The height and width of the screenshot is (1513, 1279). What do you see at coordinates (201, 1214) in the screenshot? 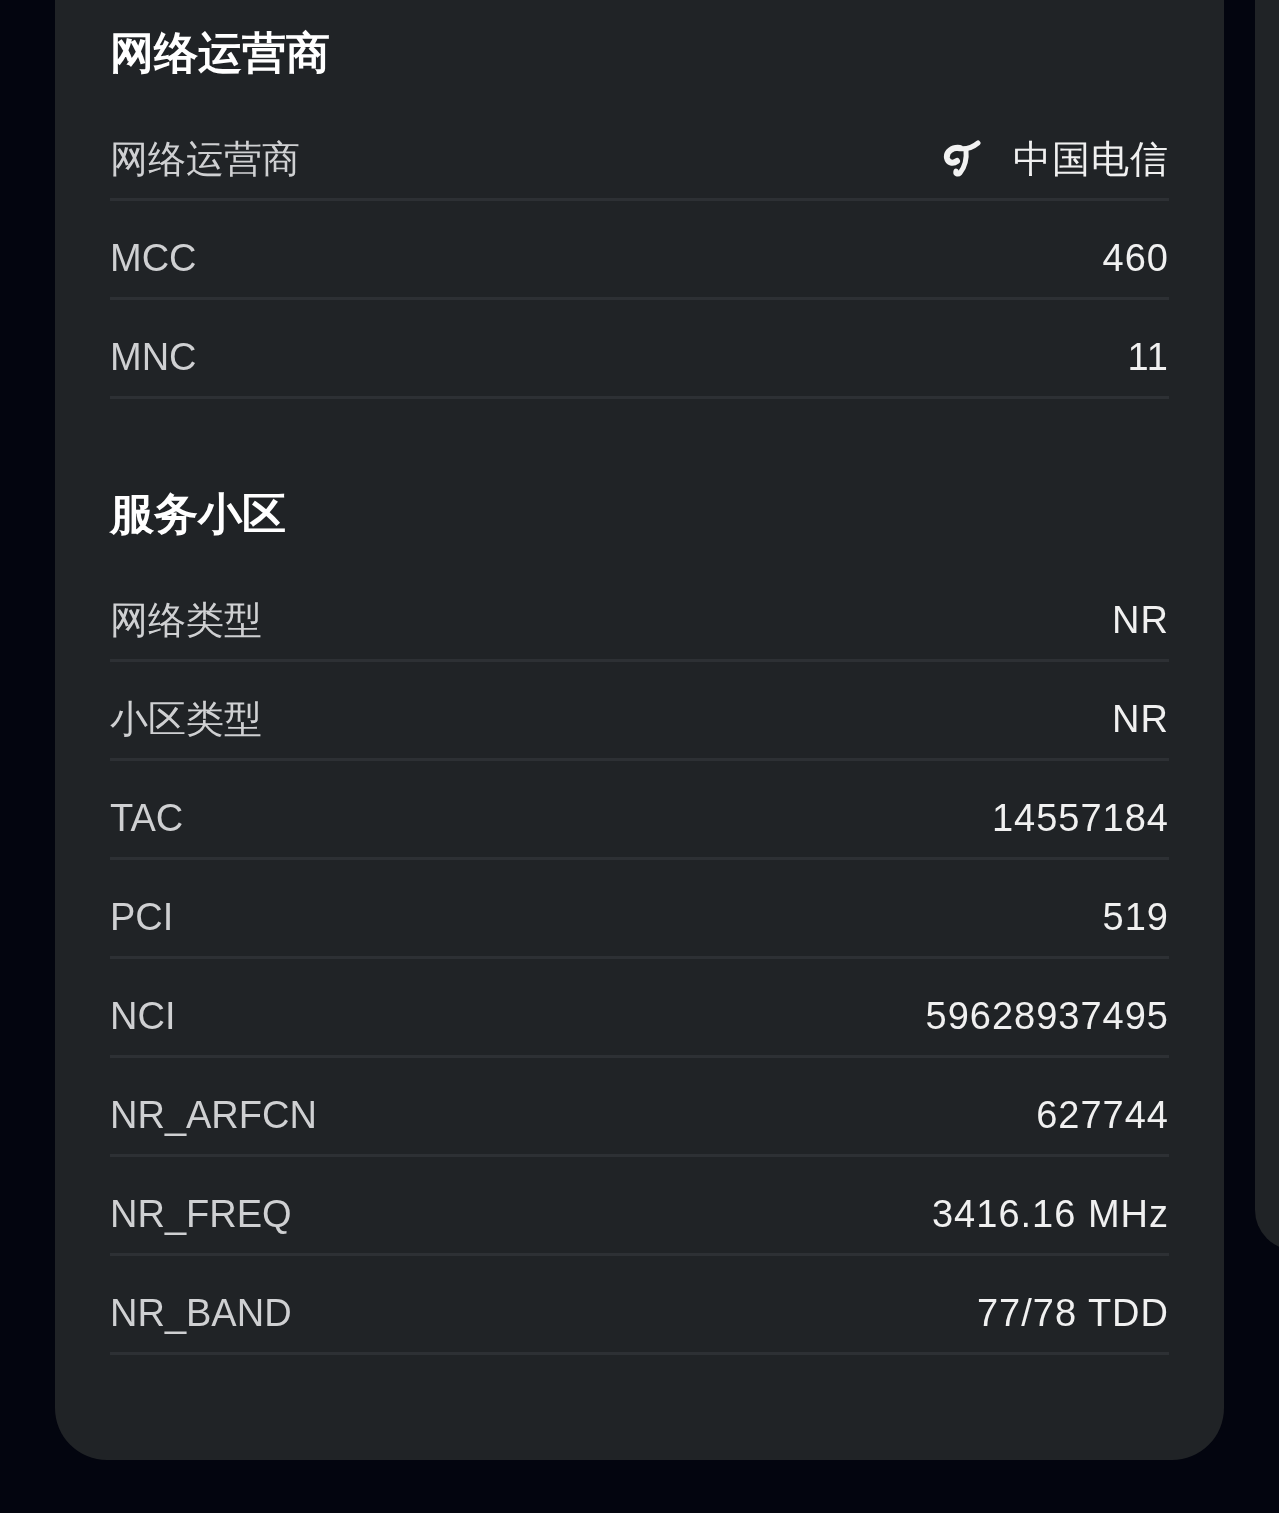
I see `row-label: NR_FREQ` at bounding box center [201, 1214].